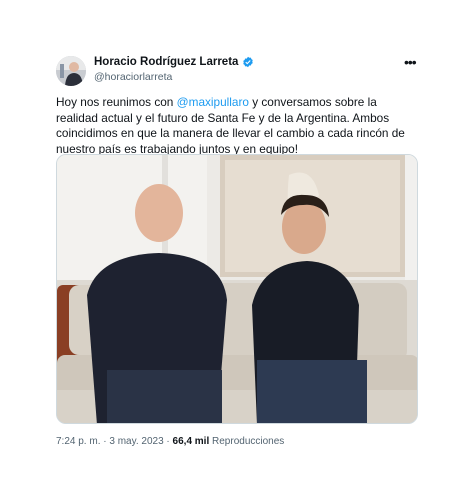 Image resolution: width=474 pixels, height=503 pixels. Describe the element at coordinates (166, 62) in the screenshot. I see `author-display-name: Horacio Rodríguez Larreta` at that location.